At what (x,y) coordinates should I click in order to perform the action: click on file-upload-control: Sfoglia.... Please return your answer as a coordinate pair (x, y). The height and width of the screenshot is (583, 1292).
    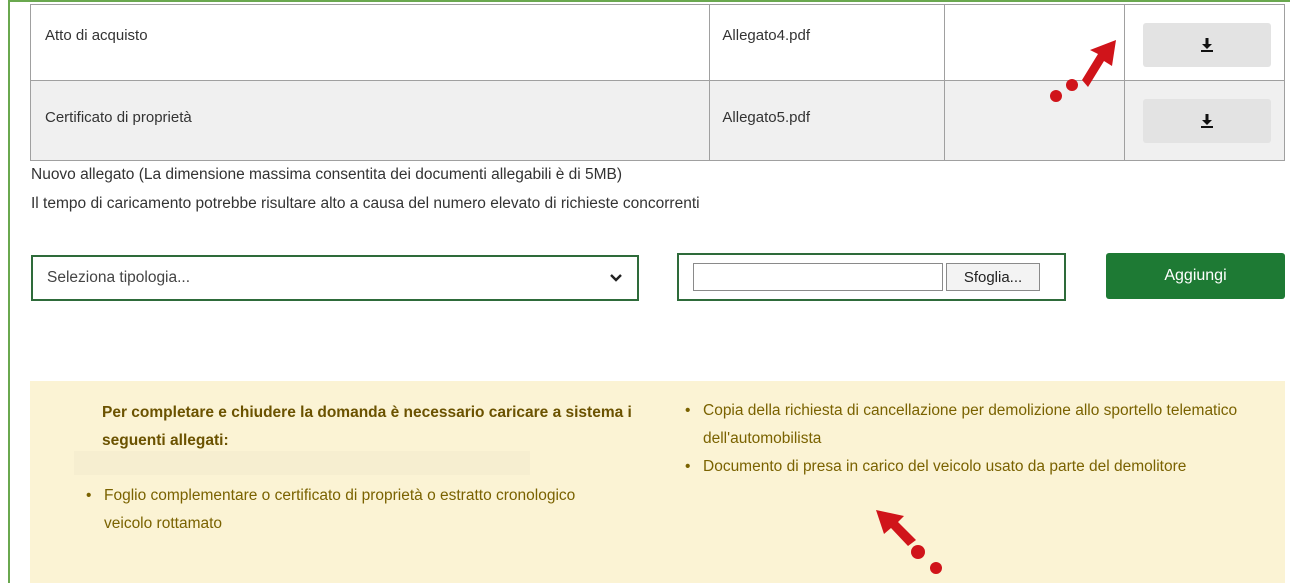
    Looking at the image, I should click on (871, 277).